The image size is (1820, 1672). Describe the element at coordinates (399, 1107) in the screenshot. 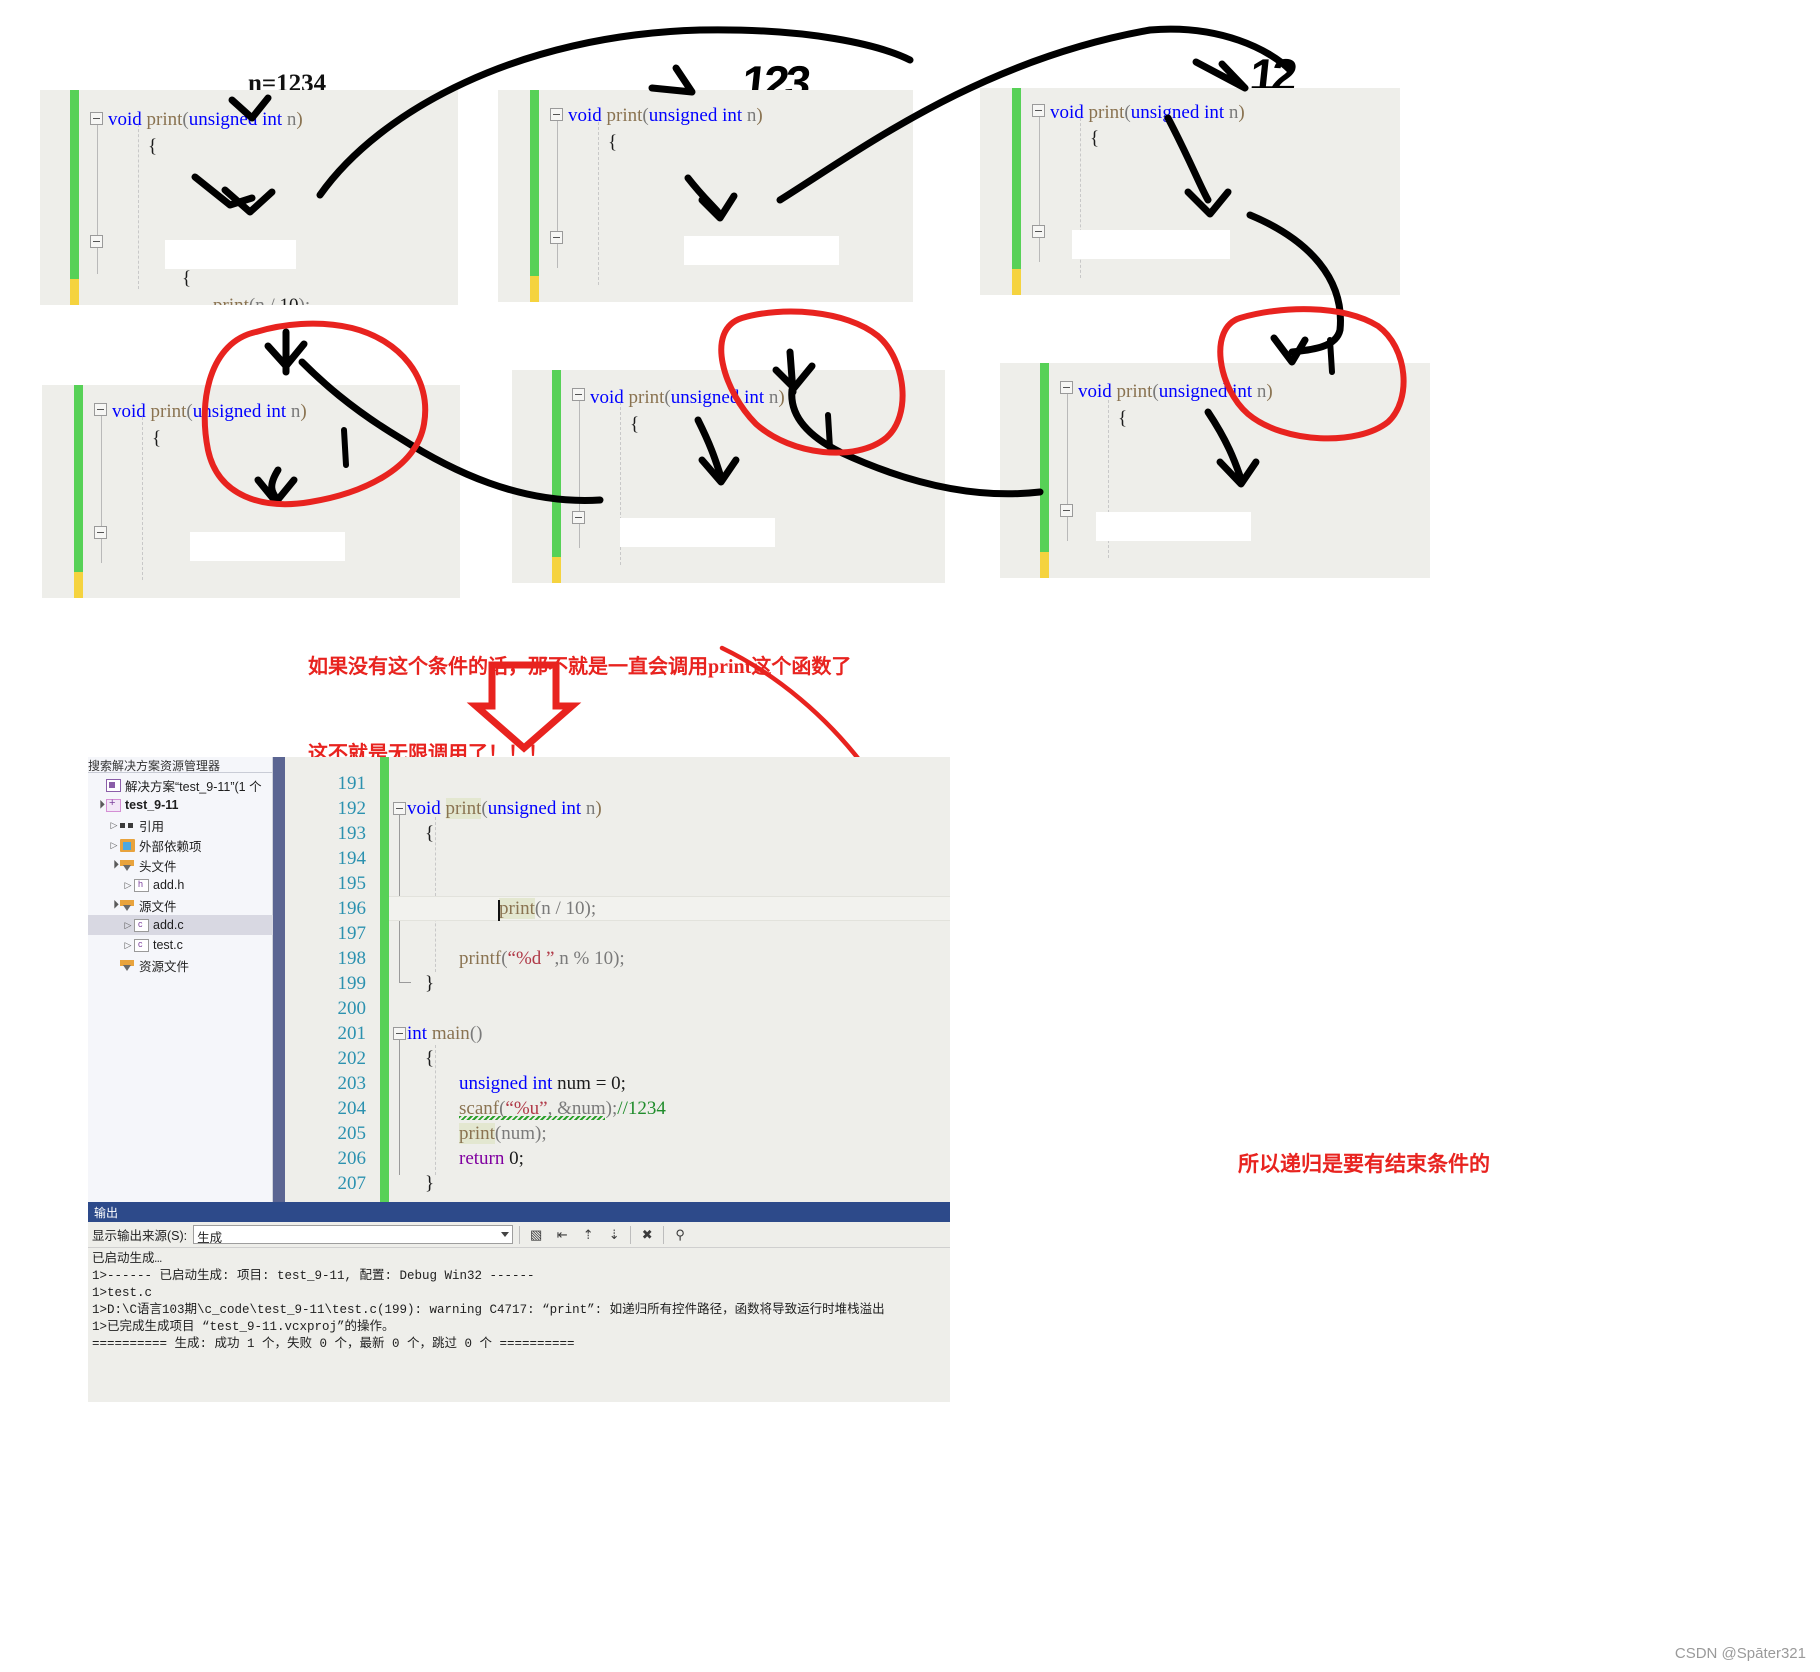

I see `outline-guide-main` at that location.